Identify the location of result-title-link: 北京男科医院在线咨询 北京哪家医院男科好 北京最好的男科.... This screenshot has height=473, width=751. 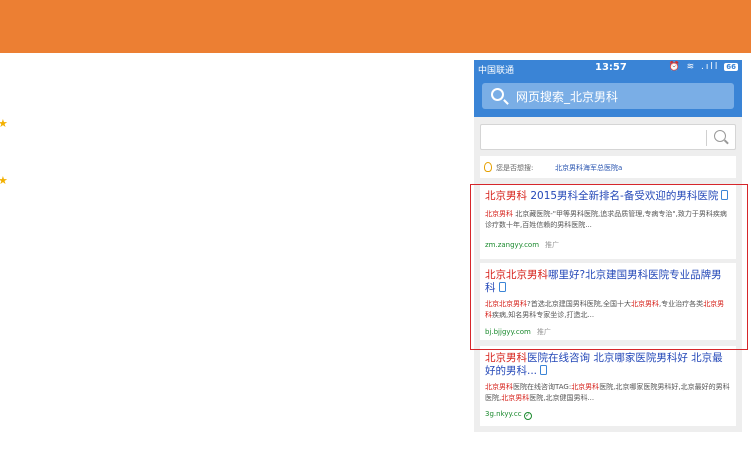
(608, 365).